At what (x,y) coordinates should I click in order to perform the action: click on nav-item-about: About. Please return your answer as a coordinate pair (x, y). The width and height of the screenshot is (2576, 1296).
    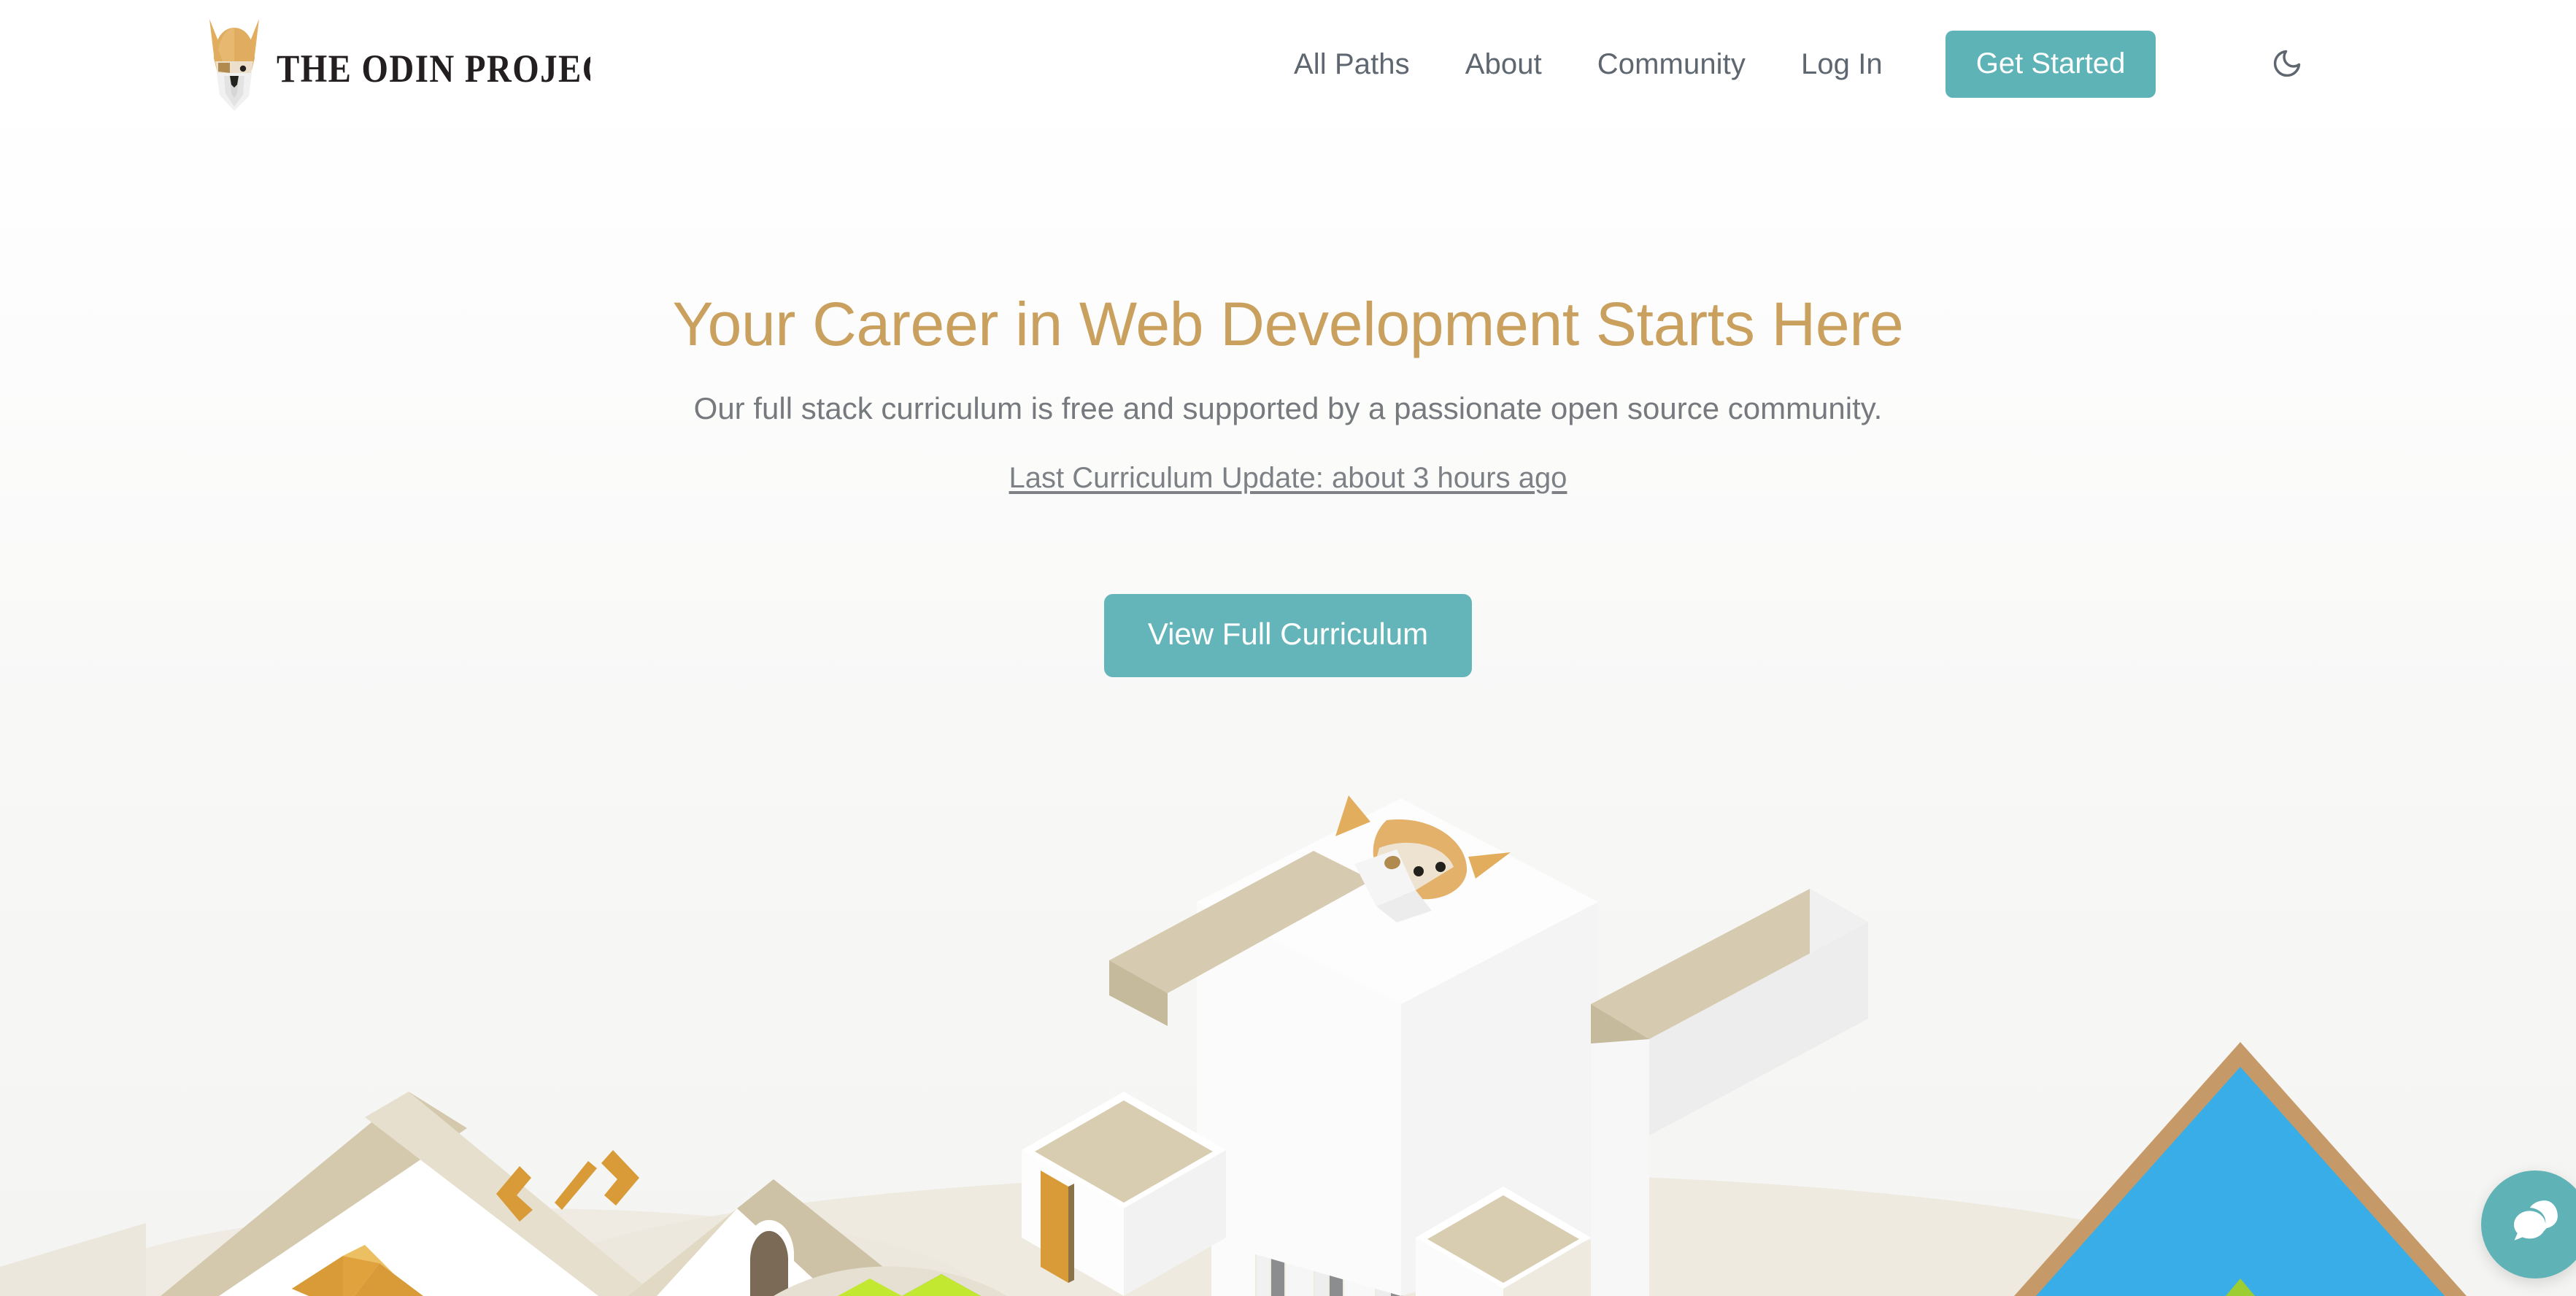
    Looking at the image, I should click on (1504, 64).